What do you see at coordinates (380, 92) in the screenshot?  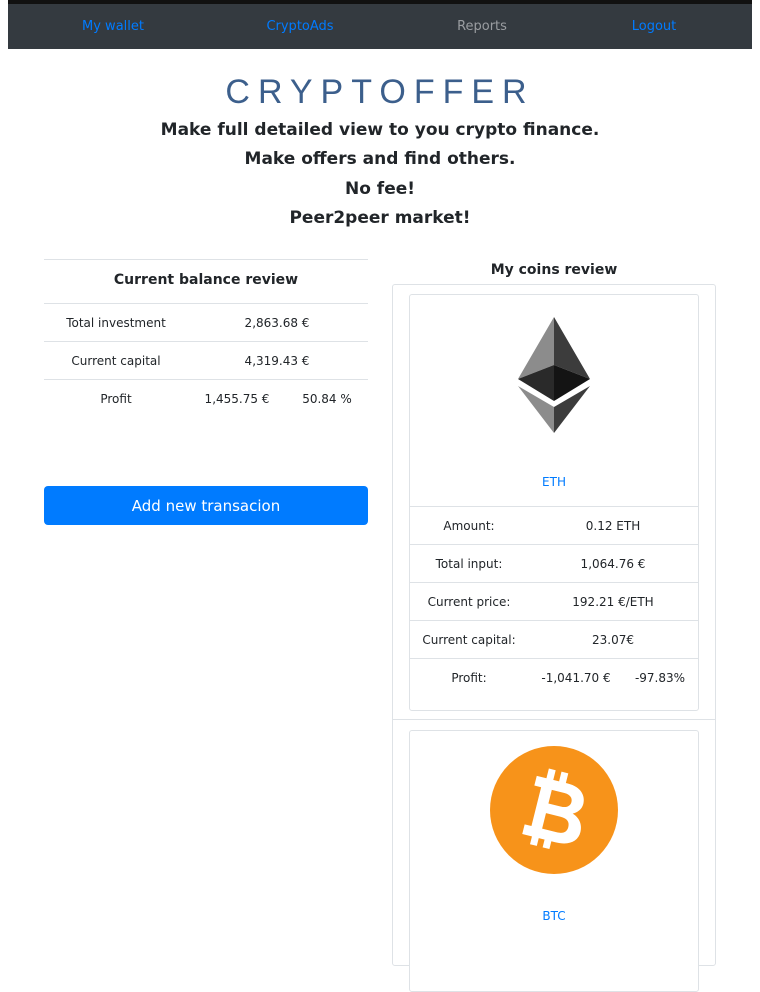 I see `brand-title: CRYPTOFFER` at bounding box center [380, 92].